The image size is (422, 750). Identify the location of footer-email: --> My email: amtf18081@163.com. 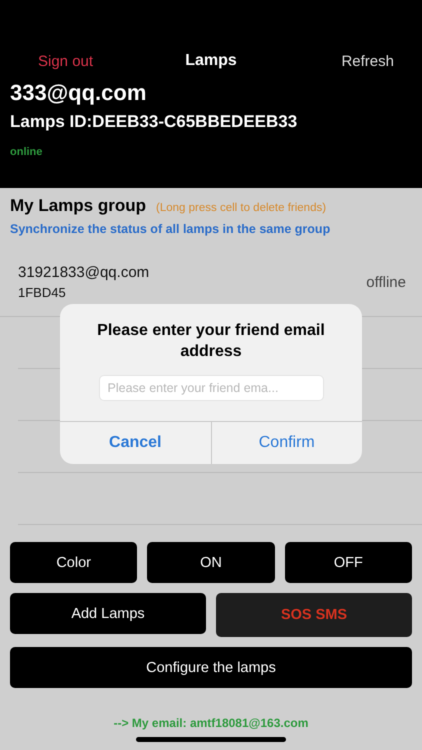
(211, 723).